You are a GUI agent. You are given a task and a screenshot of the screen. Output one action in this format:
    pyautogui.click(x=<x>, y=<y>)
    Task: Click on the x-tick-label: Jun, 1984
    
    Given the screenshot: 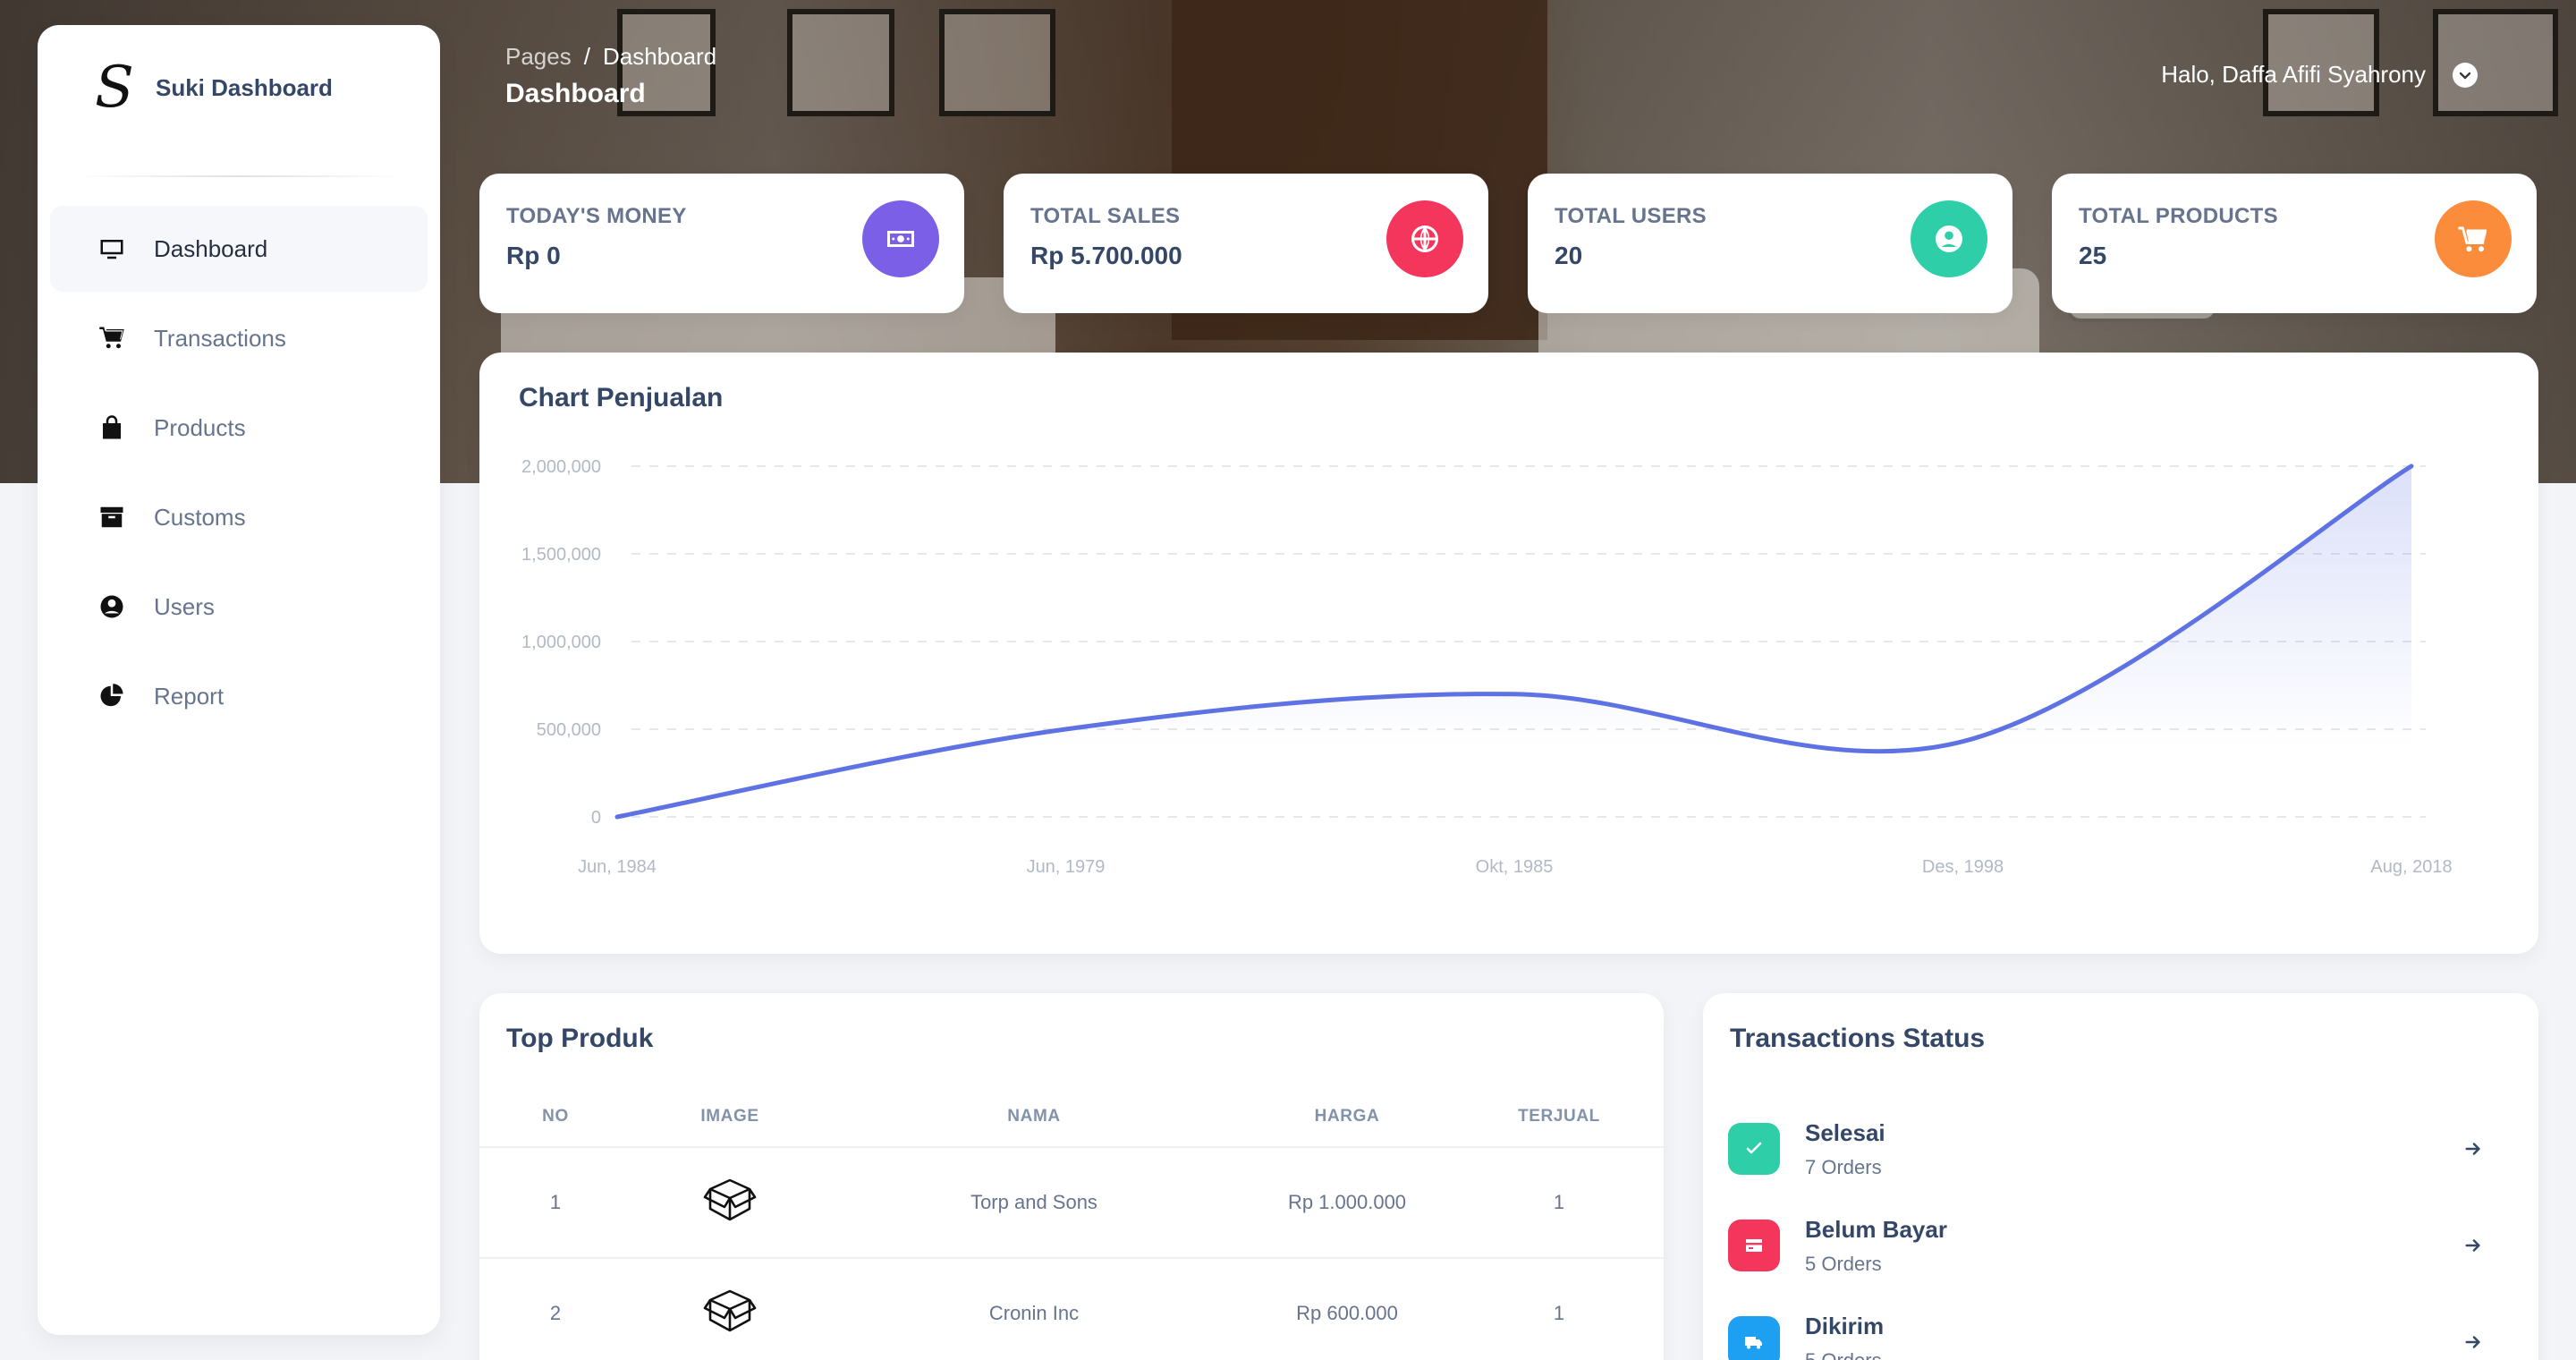 What is the action you would take?
    pyautogui.click(x=617, y=867)
    